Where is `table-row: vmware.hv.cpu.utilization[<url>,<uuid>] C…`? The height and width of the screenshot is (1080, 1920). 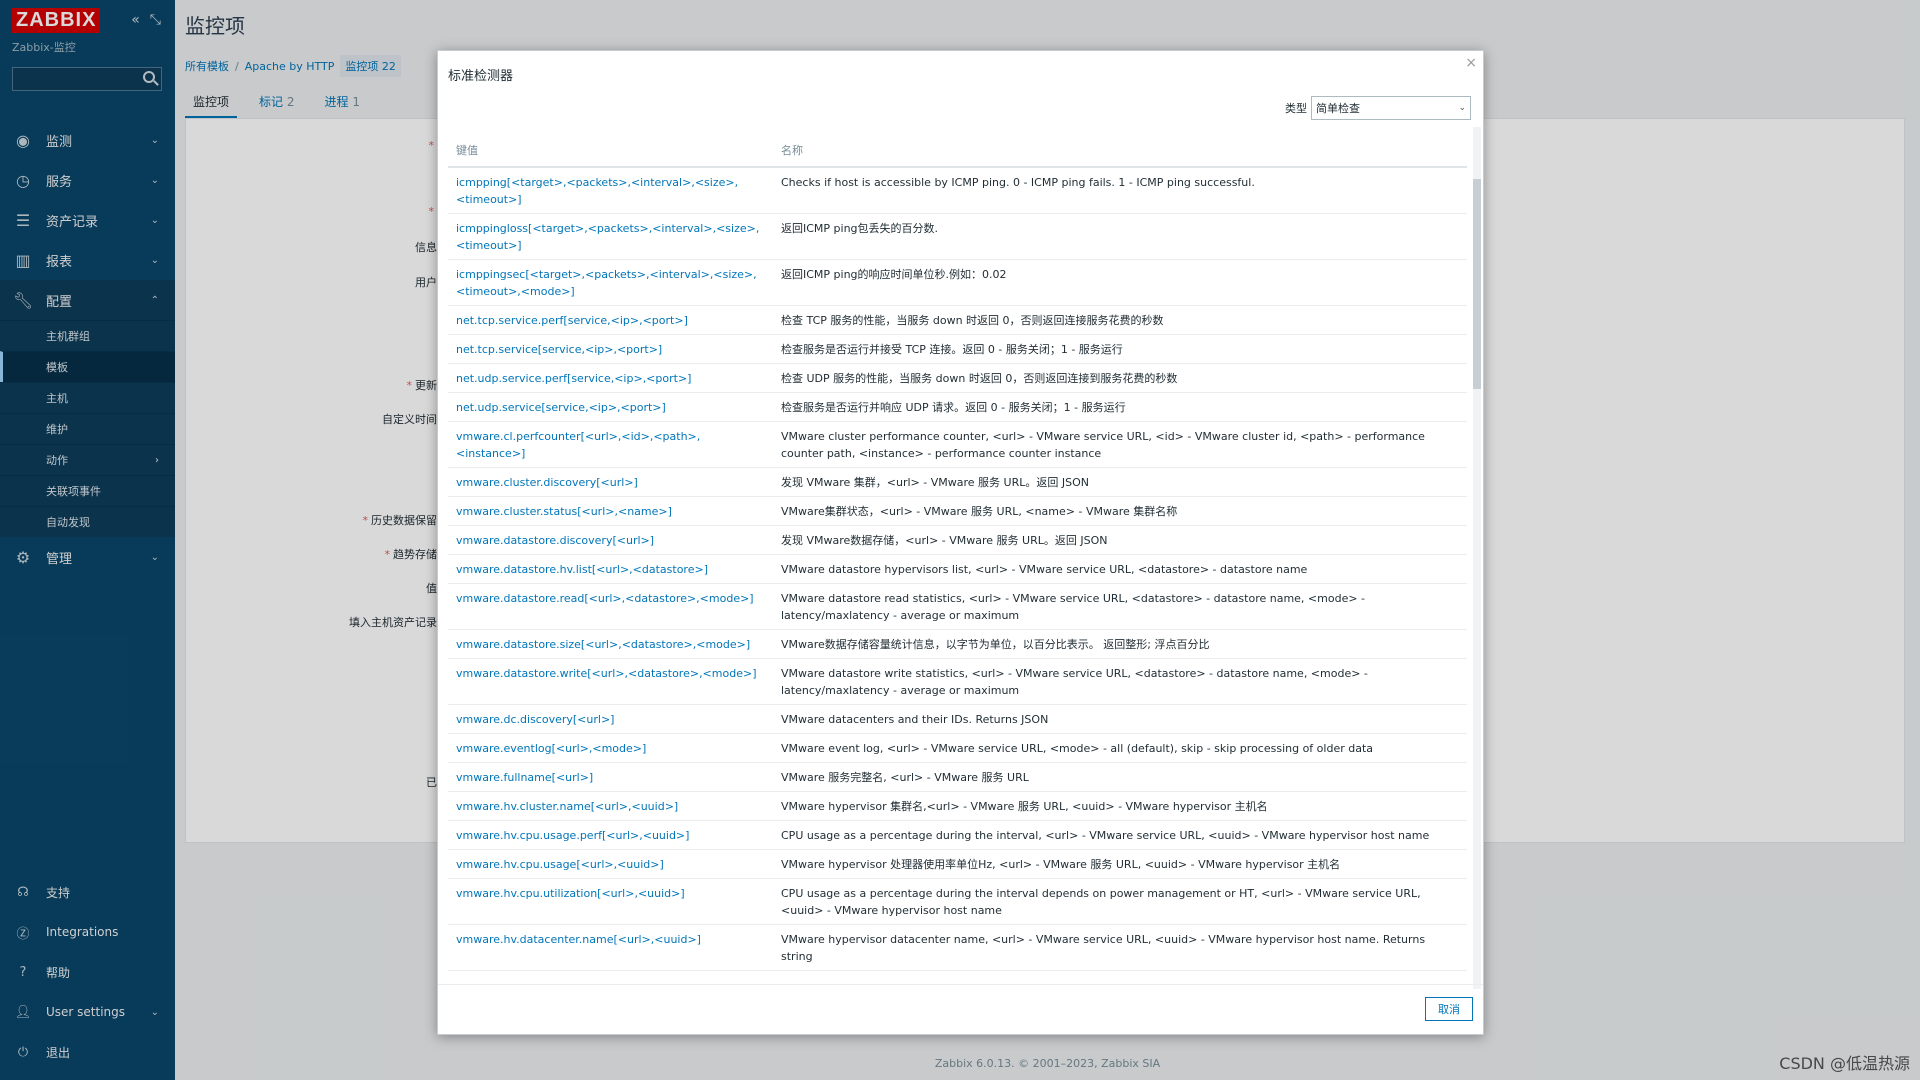 table-row: vmware.hv.cpu.utilization[<url>,<uuid>] C… is located at coordinates (957, 901).